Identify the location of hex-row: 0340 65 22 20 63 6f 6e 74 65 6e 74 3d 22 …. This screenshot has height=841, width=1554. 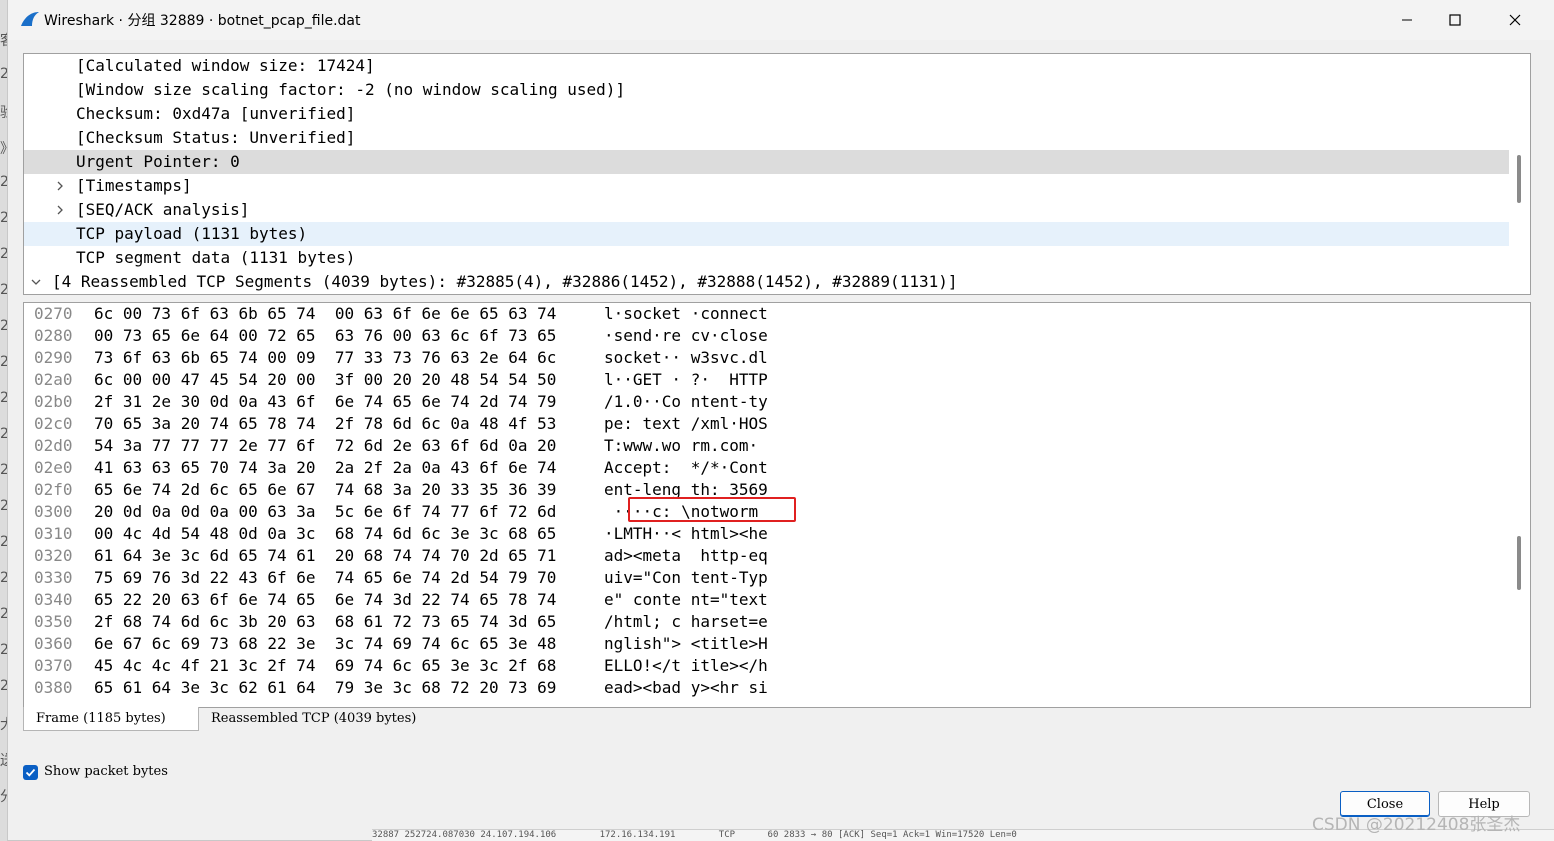
(766, 600).